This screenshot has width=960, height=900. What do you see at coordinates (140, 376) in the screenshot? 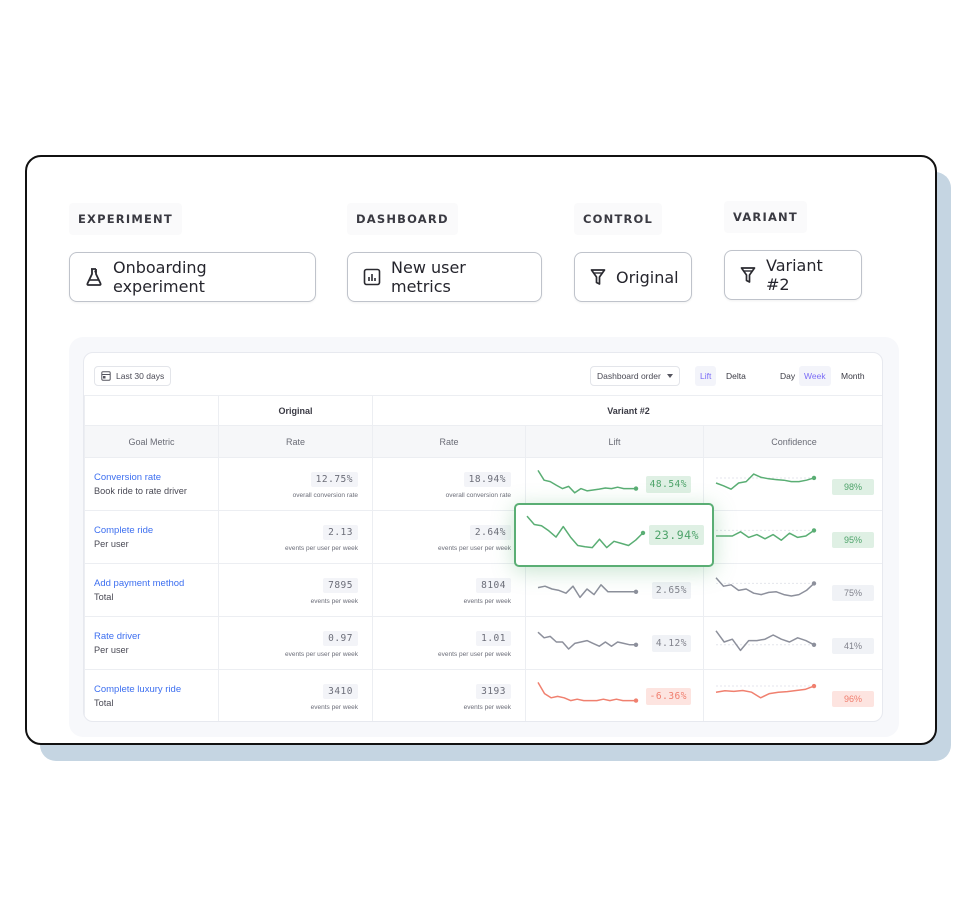
I see `date-range-label: Last 30 days` at bounding box center [140, 376].